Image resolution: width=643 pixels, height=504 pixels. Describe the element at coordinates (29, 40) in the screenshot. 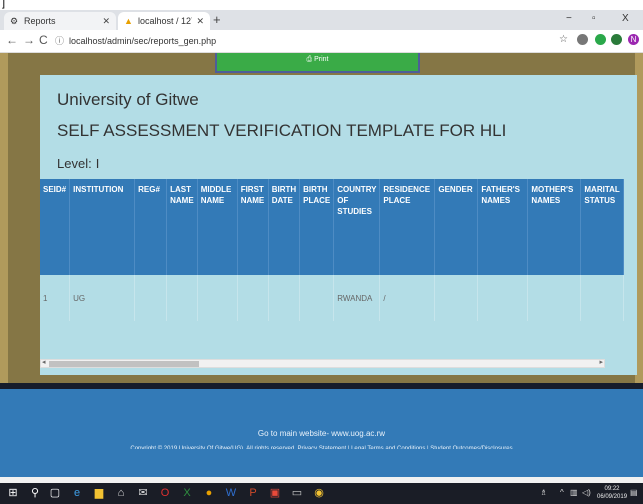

I see `forward-arrow-icon: →` at that location.